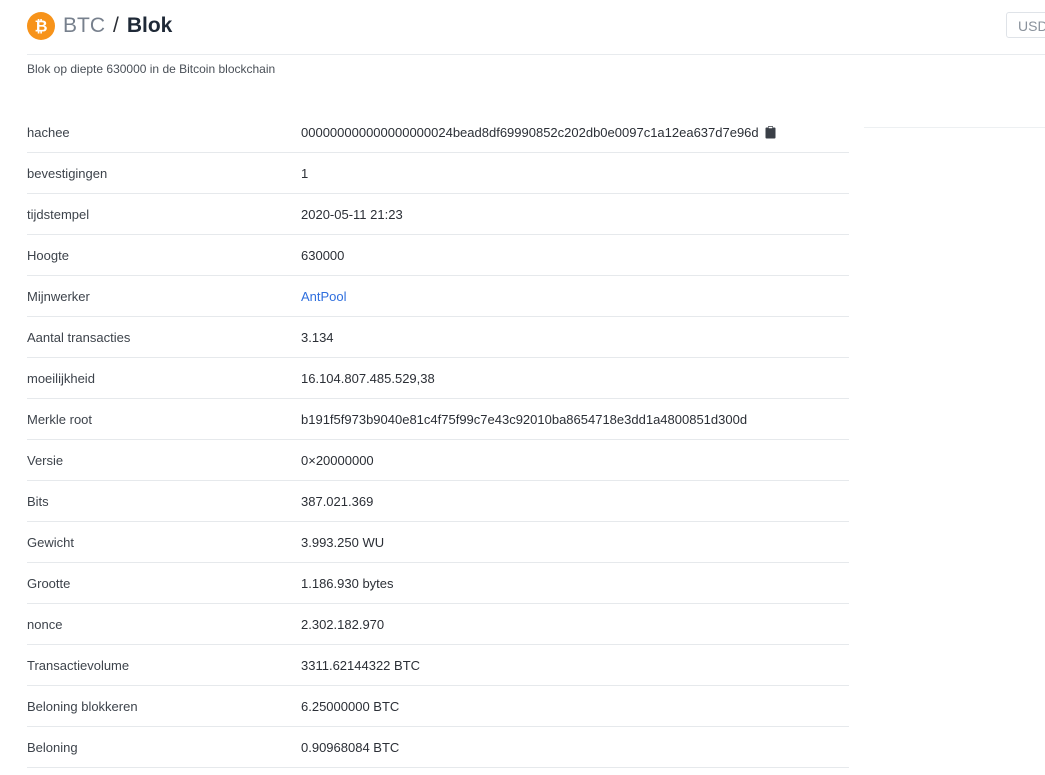 The height and width of the screenshot is (775, 1045). What do you see at coordinates (38, 501) in the screenshot?
I see `detail-label: Bits` at bounding box center [38, 501].